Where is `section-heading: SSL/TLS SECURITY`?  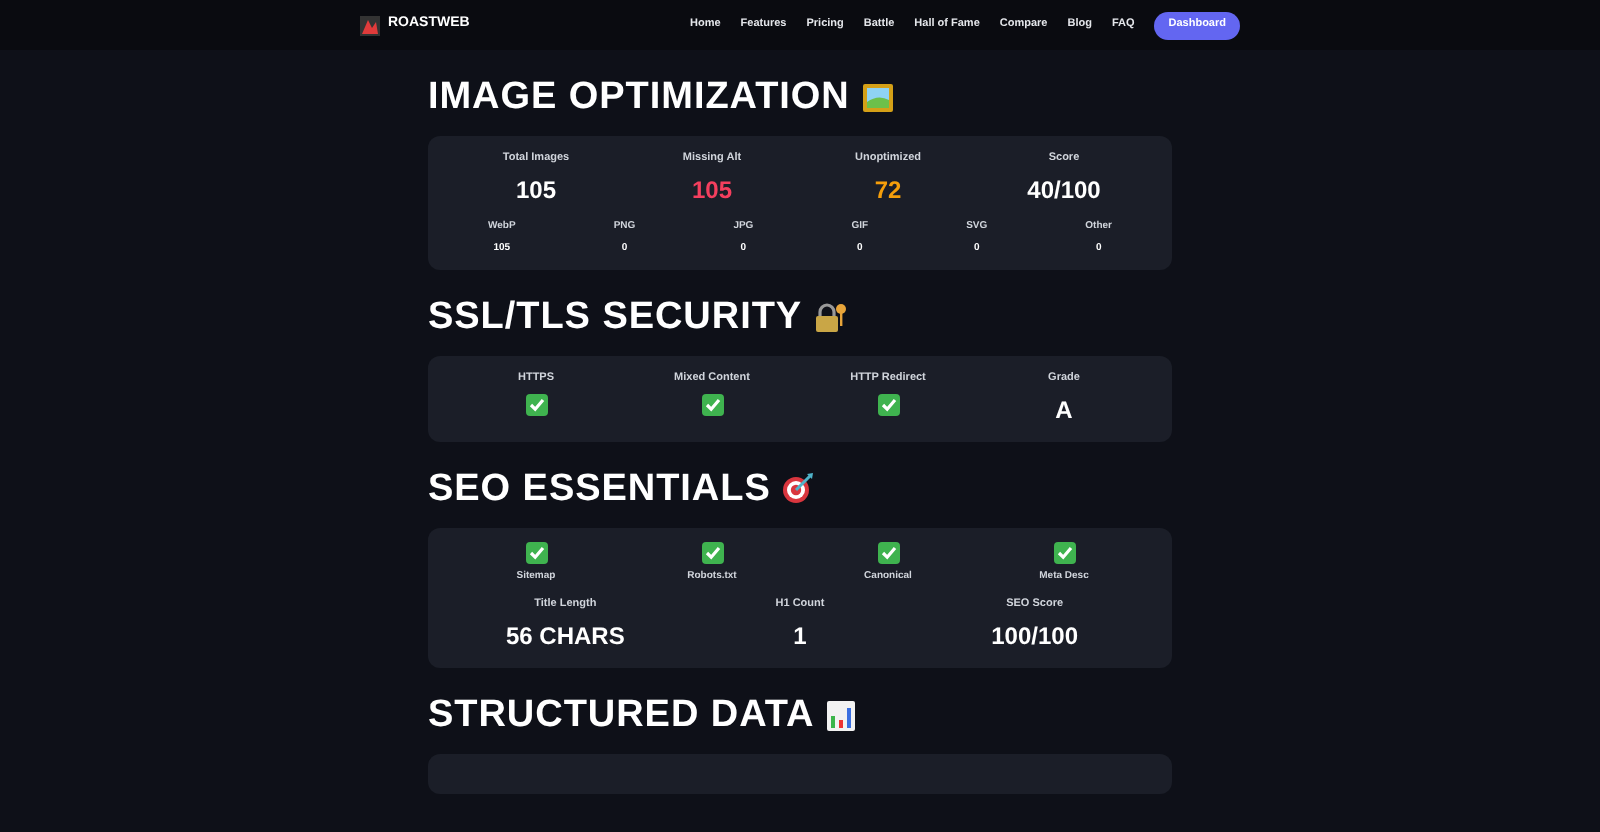 section-heading: SSL/TLS SECURITY is located at coordinates (615, 317).